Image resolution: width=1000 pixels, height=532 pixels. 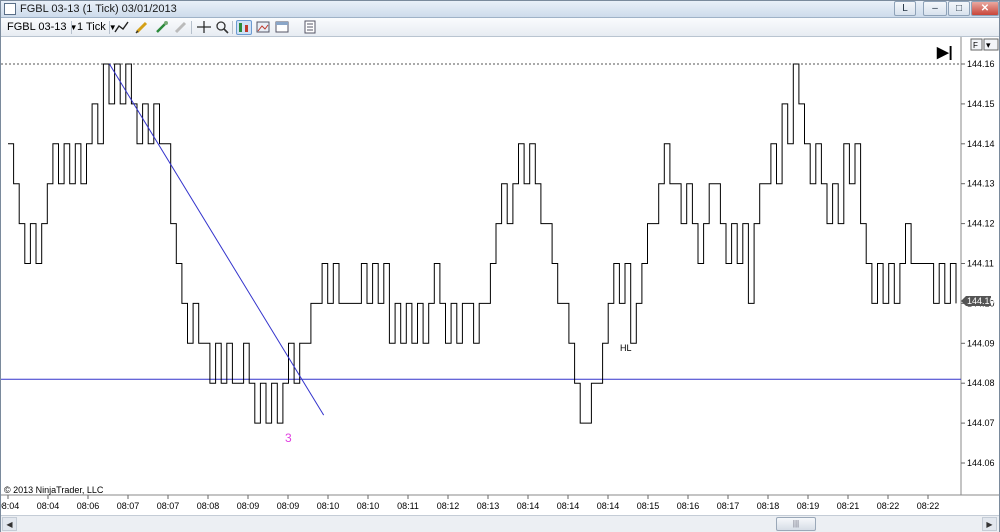 What do you see at coordinates (981, 423) in the screenshot?
I see `price-tick-label: 144.07` at bounding box center [981, 423].